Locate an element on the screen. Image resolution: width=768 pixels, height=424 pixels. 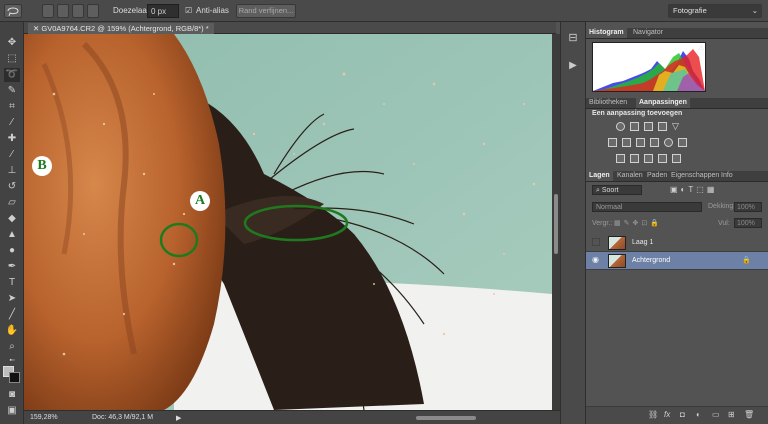
layer-thumbnail is located at coordinates (617, 243).